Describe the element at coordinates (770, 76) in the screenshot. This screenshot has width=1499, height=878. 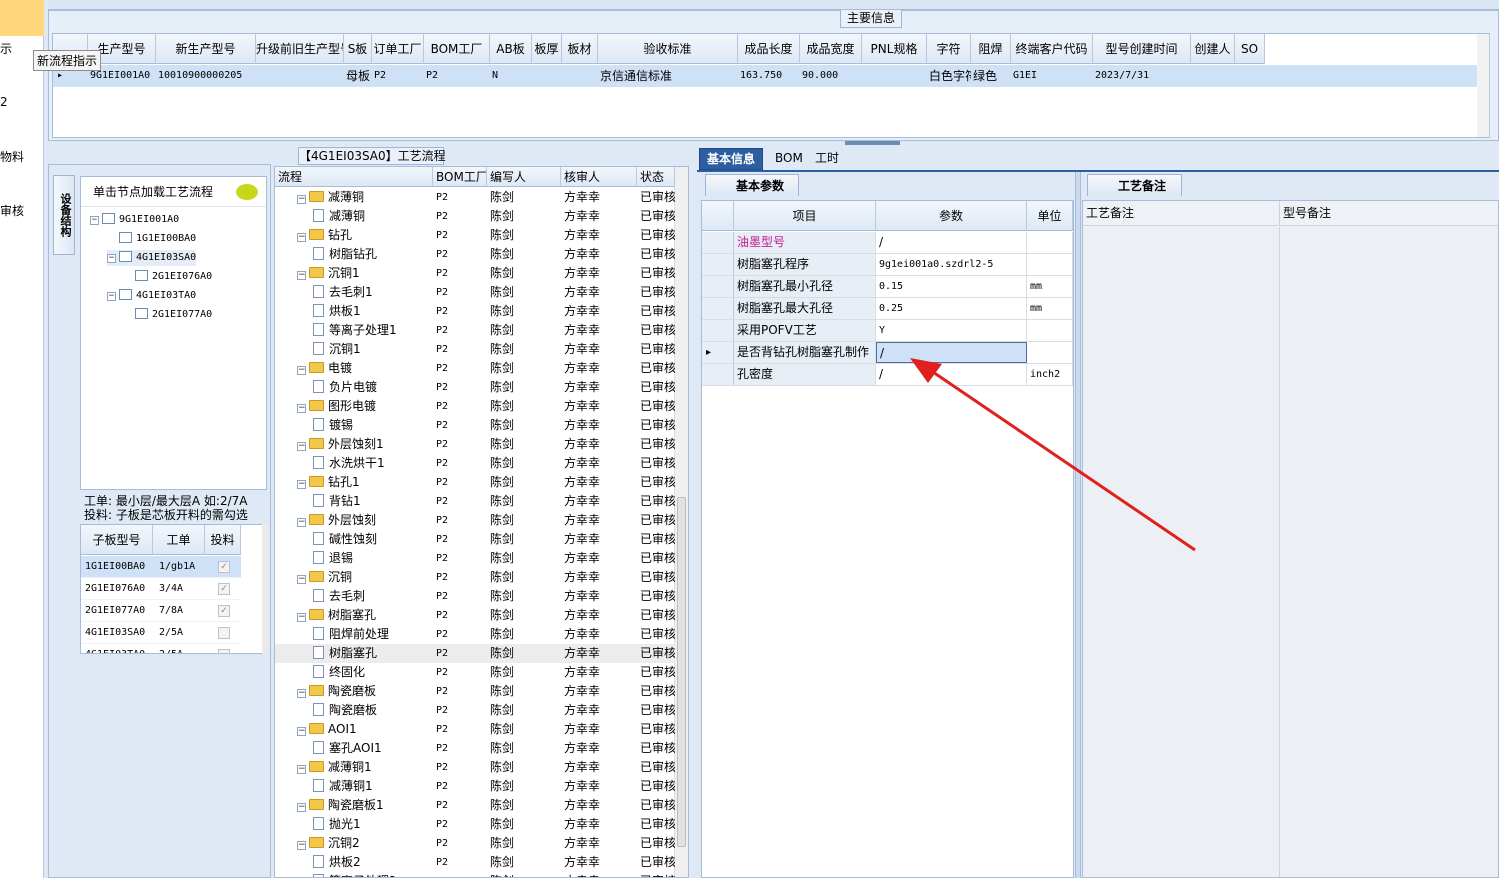
I see `table-cell: 163.750` at that location.